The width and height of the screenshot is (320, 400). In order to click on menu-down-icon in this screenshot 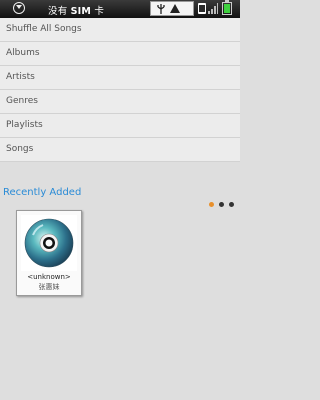, I will do `click(19, 8)`.